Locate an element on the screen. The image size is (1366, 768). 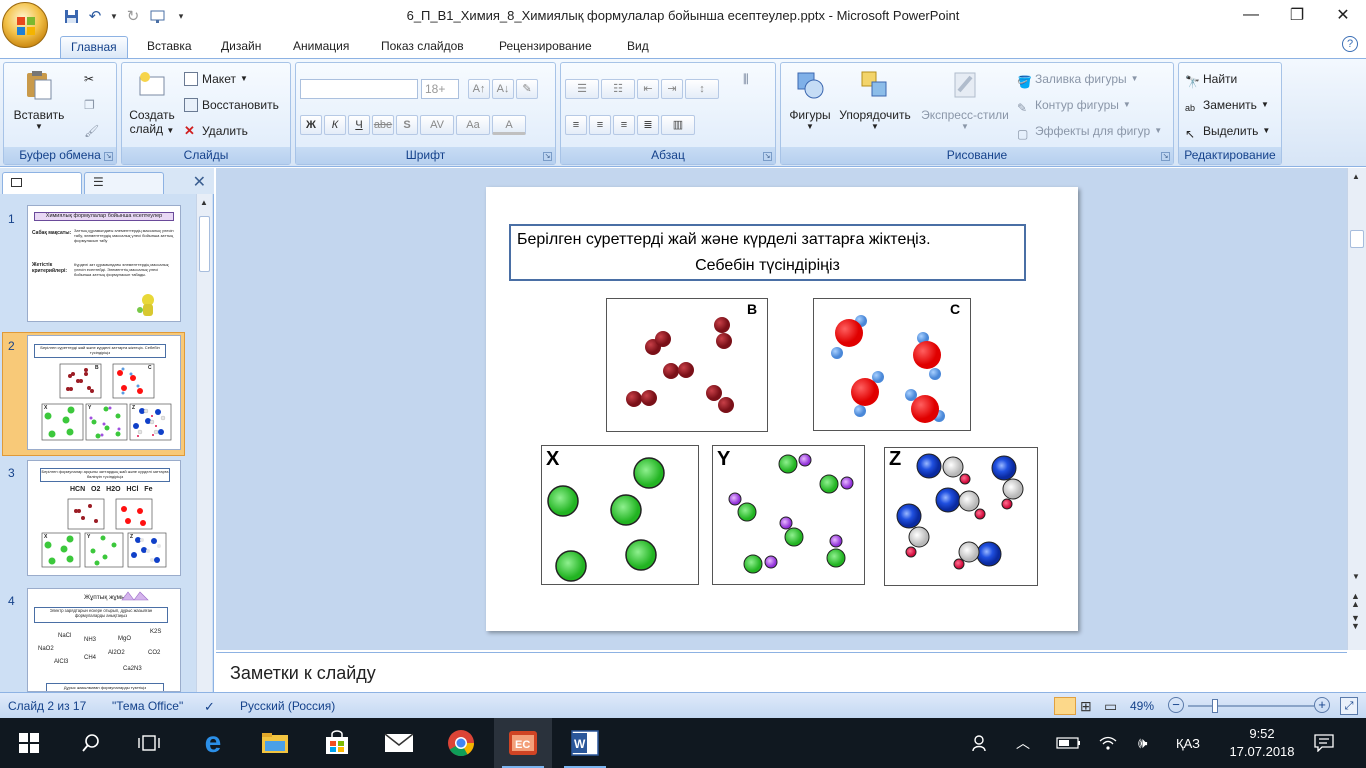
align-left-icon: ≡ is located at coordinates (576, 125).